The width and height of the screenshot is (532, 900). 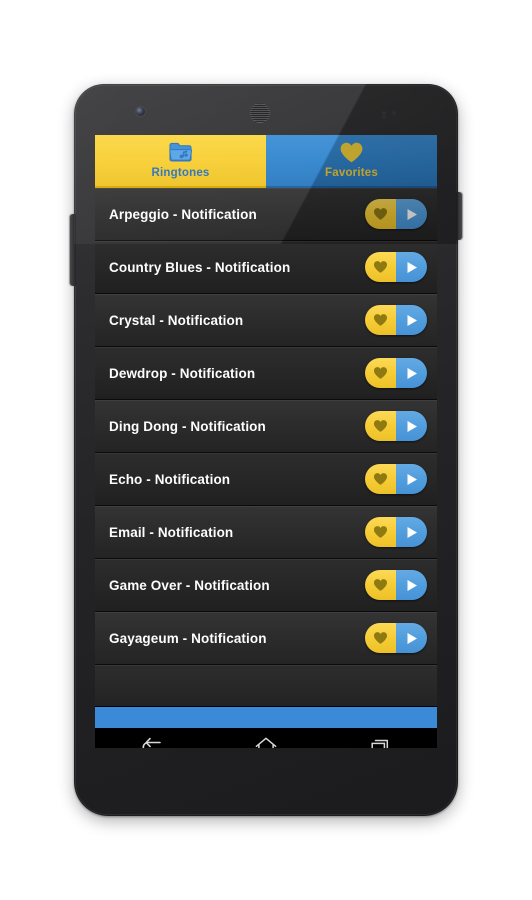 I want to click on list-item: Email - Notification, so click(x=266, y=532).